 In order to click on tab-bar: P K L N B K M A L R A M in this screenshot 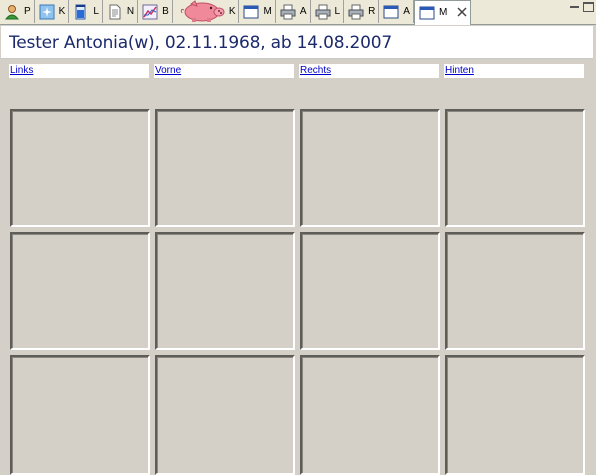, I will do `click(298, 12)`.